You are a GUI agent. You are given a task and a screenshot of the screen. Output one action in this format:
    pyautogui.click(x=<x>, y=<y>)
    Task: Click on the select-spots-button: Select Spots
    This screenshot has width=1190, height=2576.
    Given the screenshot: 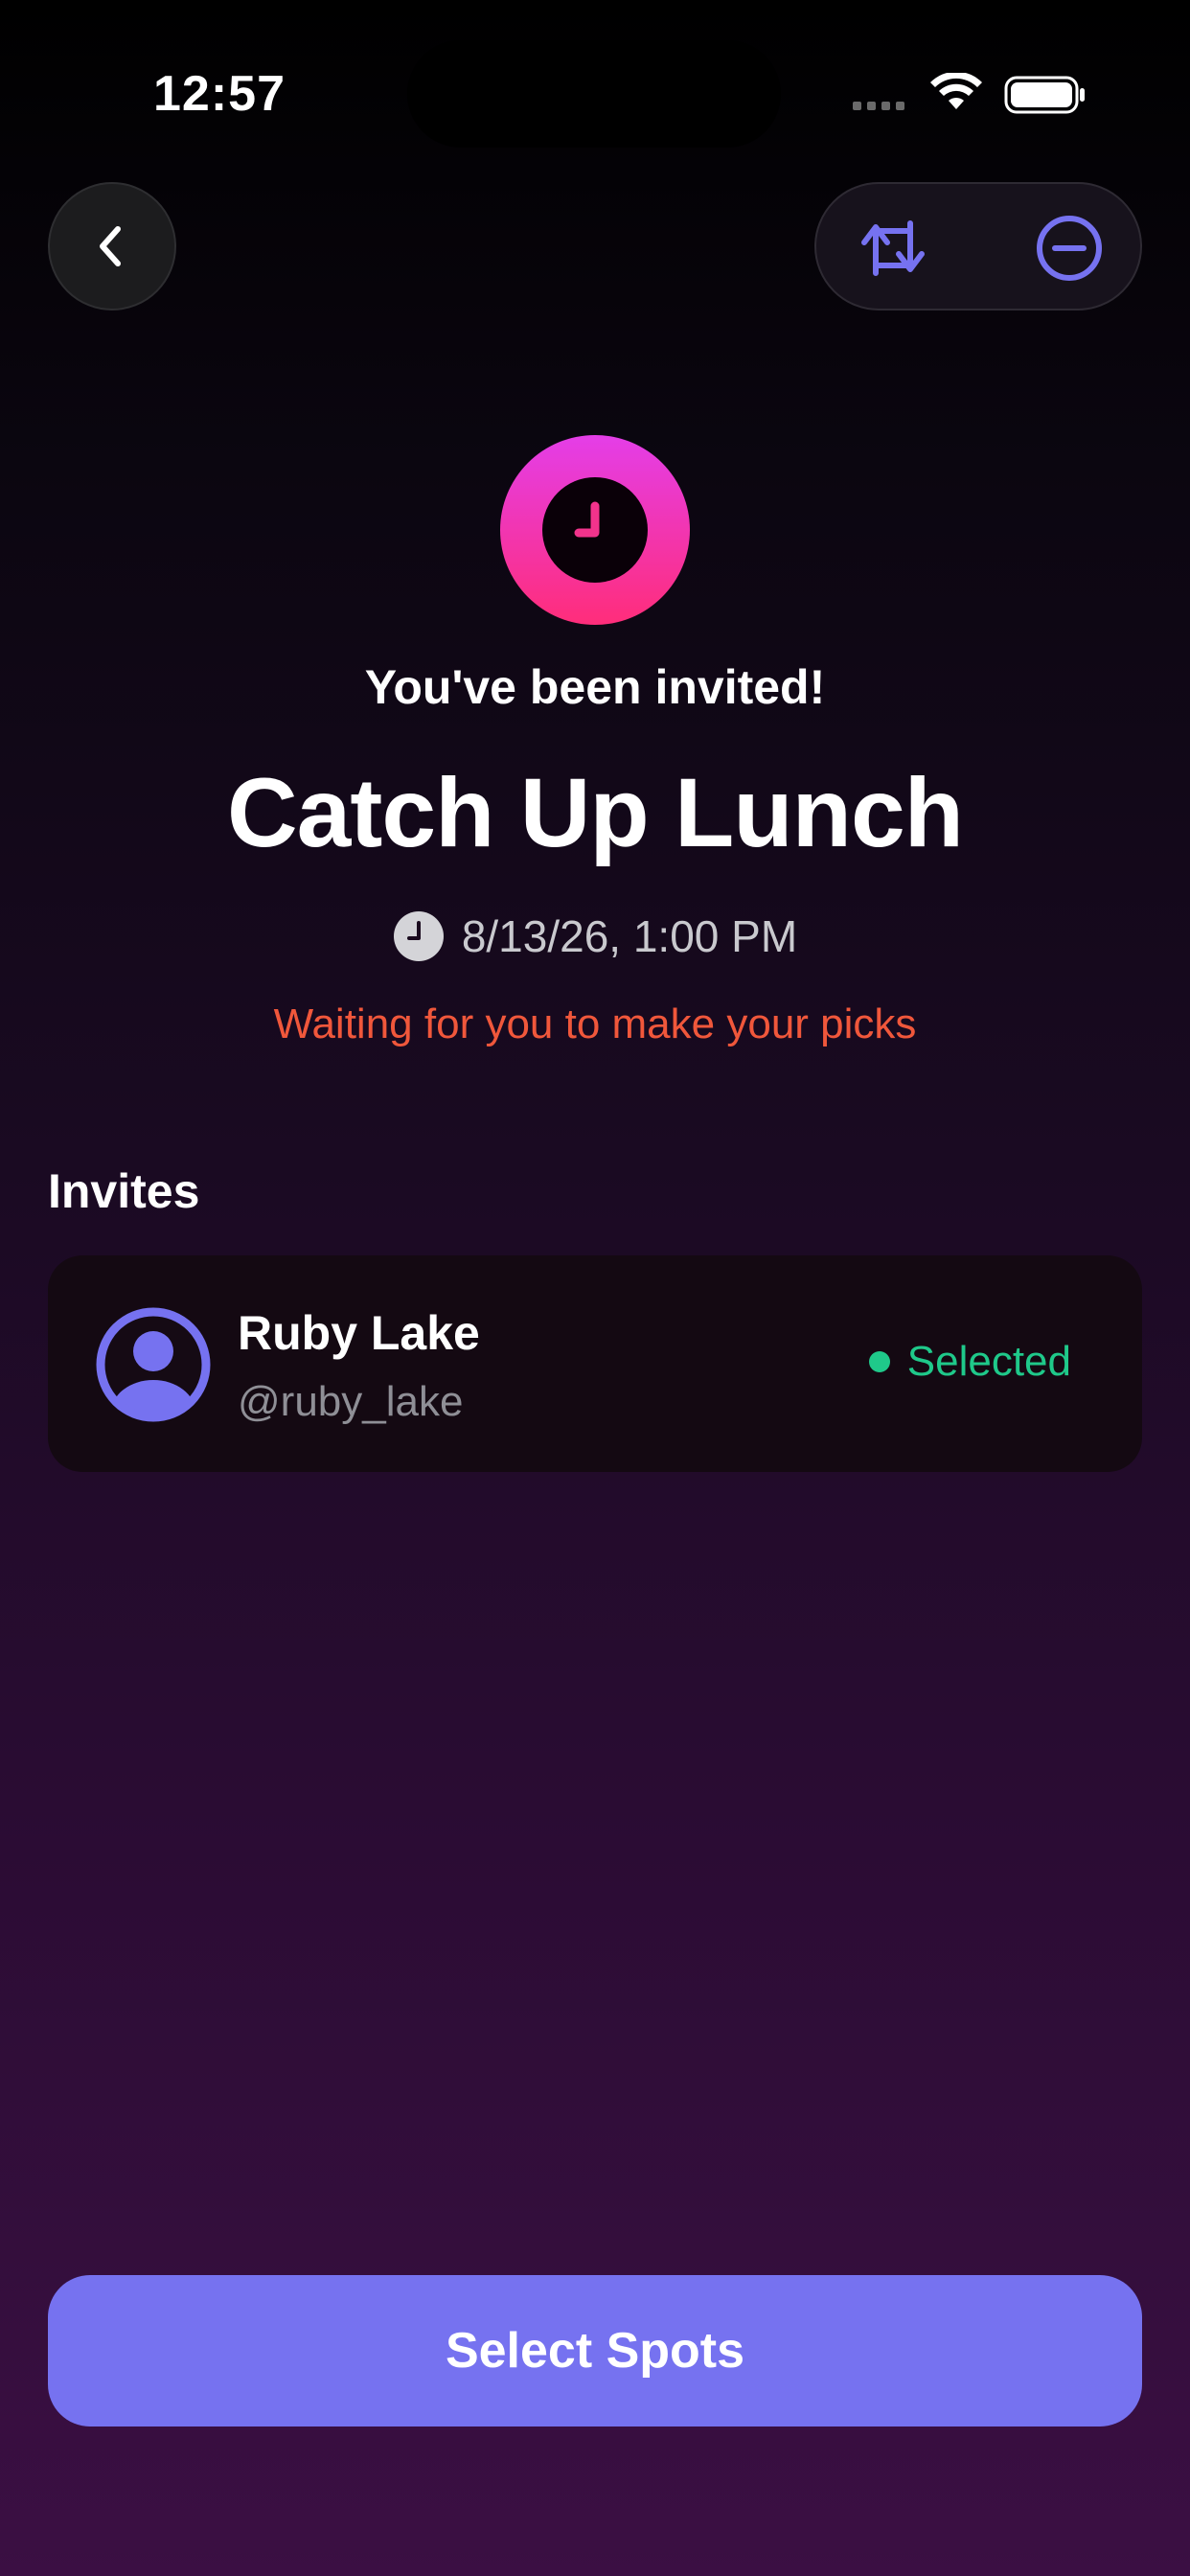 What is the action you would take?
    pyautogui.click(x=595, y=2350)
    